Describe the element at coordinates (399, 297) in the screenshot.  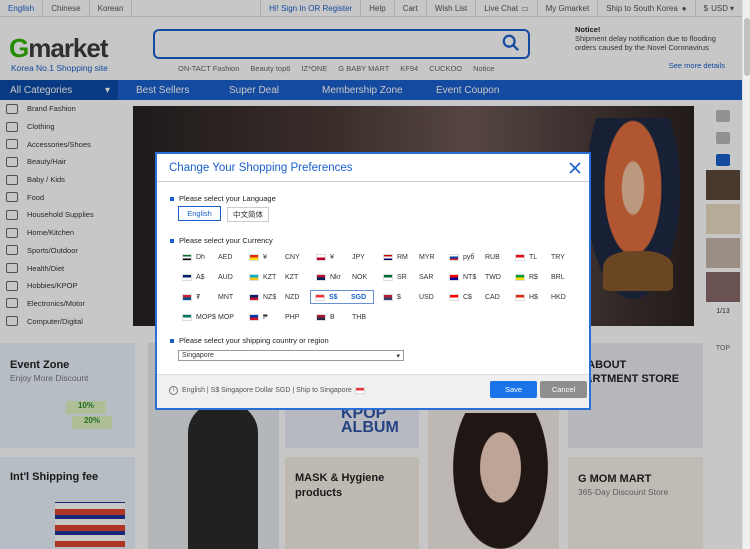
I see `currency-symbol: $` at that location.